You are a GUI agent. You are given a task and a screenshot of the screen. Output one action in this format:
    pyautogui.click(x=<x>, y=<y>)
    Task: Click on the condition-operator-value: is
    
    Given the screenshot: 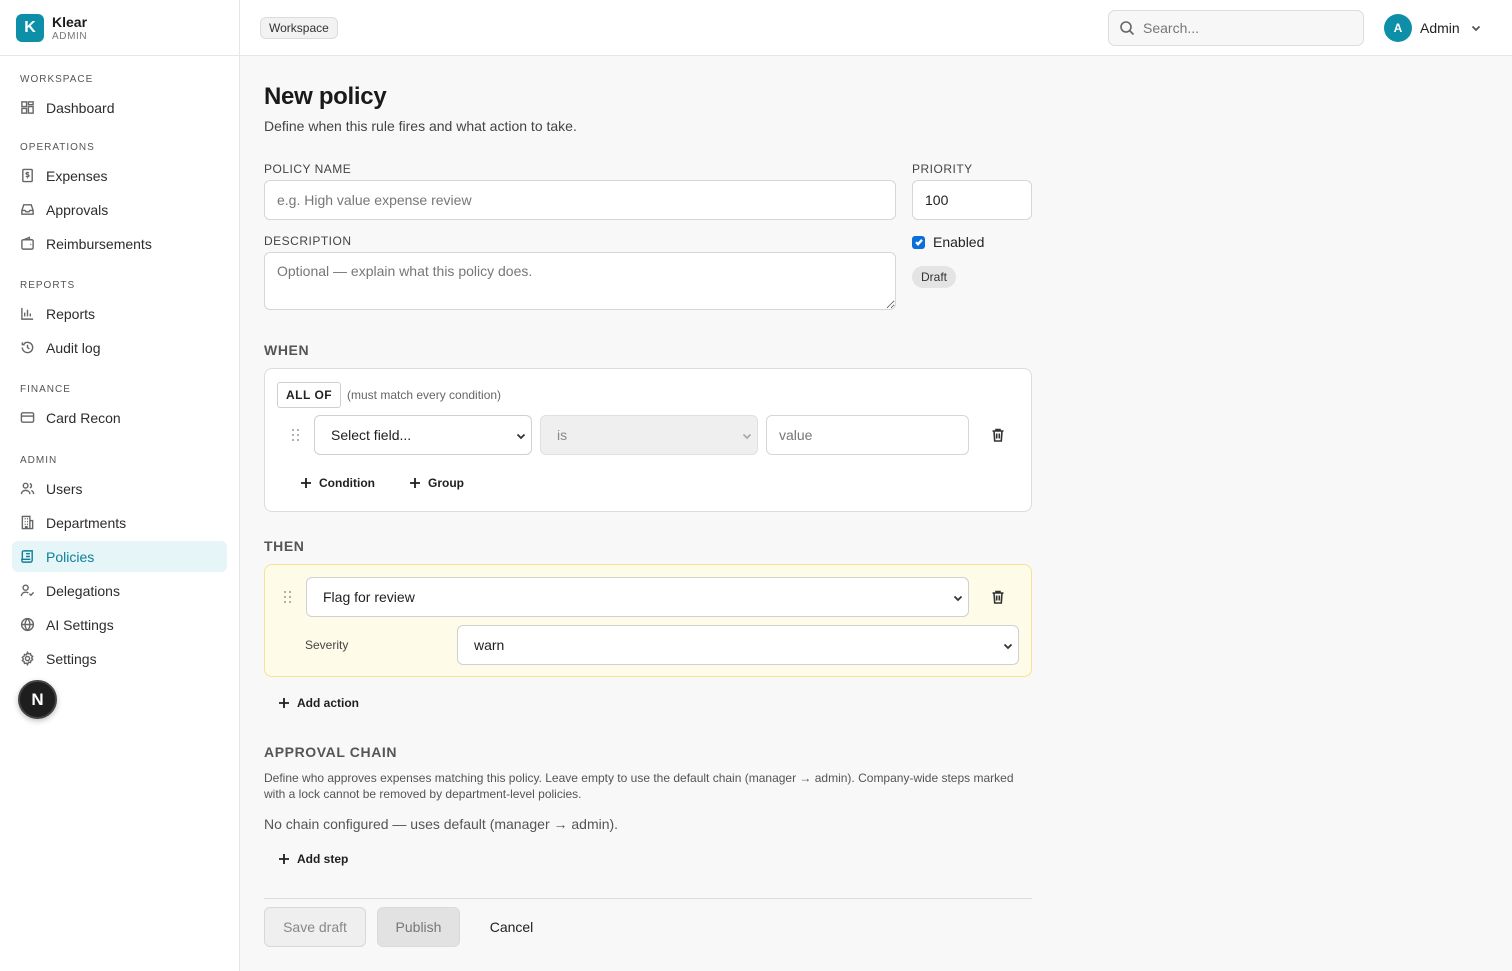 What is the action you would take?
    pyautogui.click(x=562, y=435)
    